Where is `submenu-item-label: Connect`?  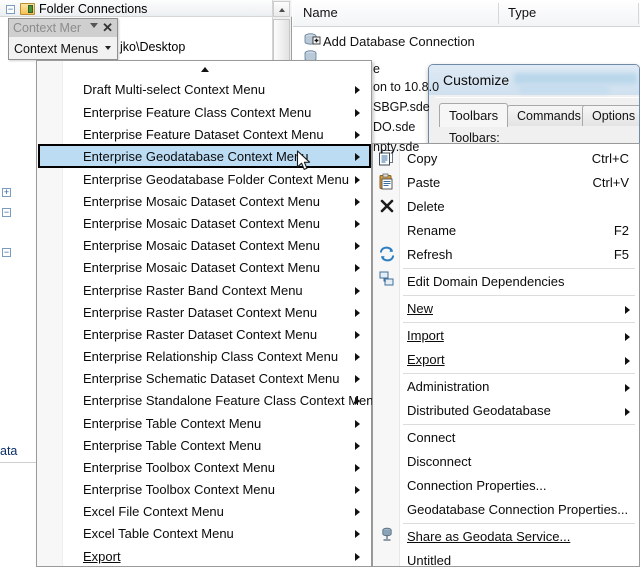
submenu-item-label: Connect is located at coordinates (431, 437).